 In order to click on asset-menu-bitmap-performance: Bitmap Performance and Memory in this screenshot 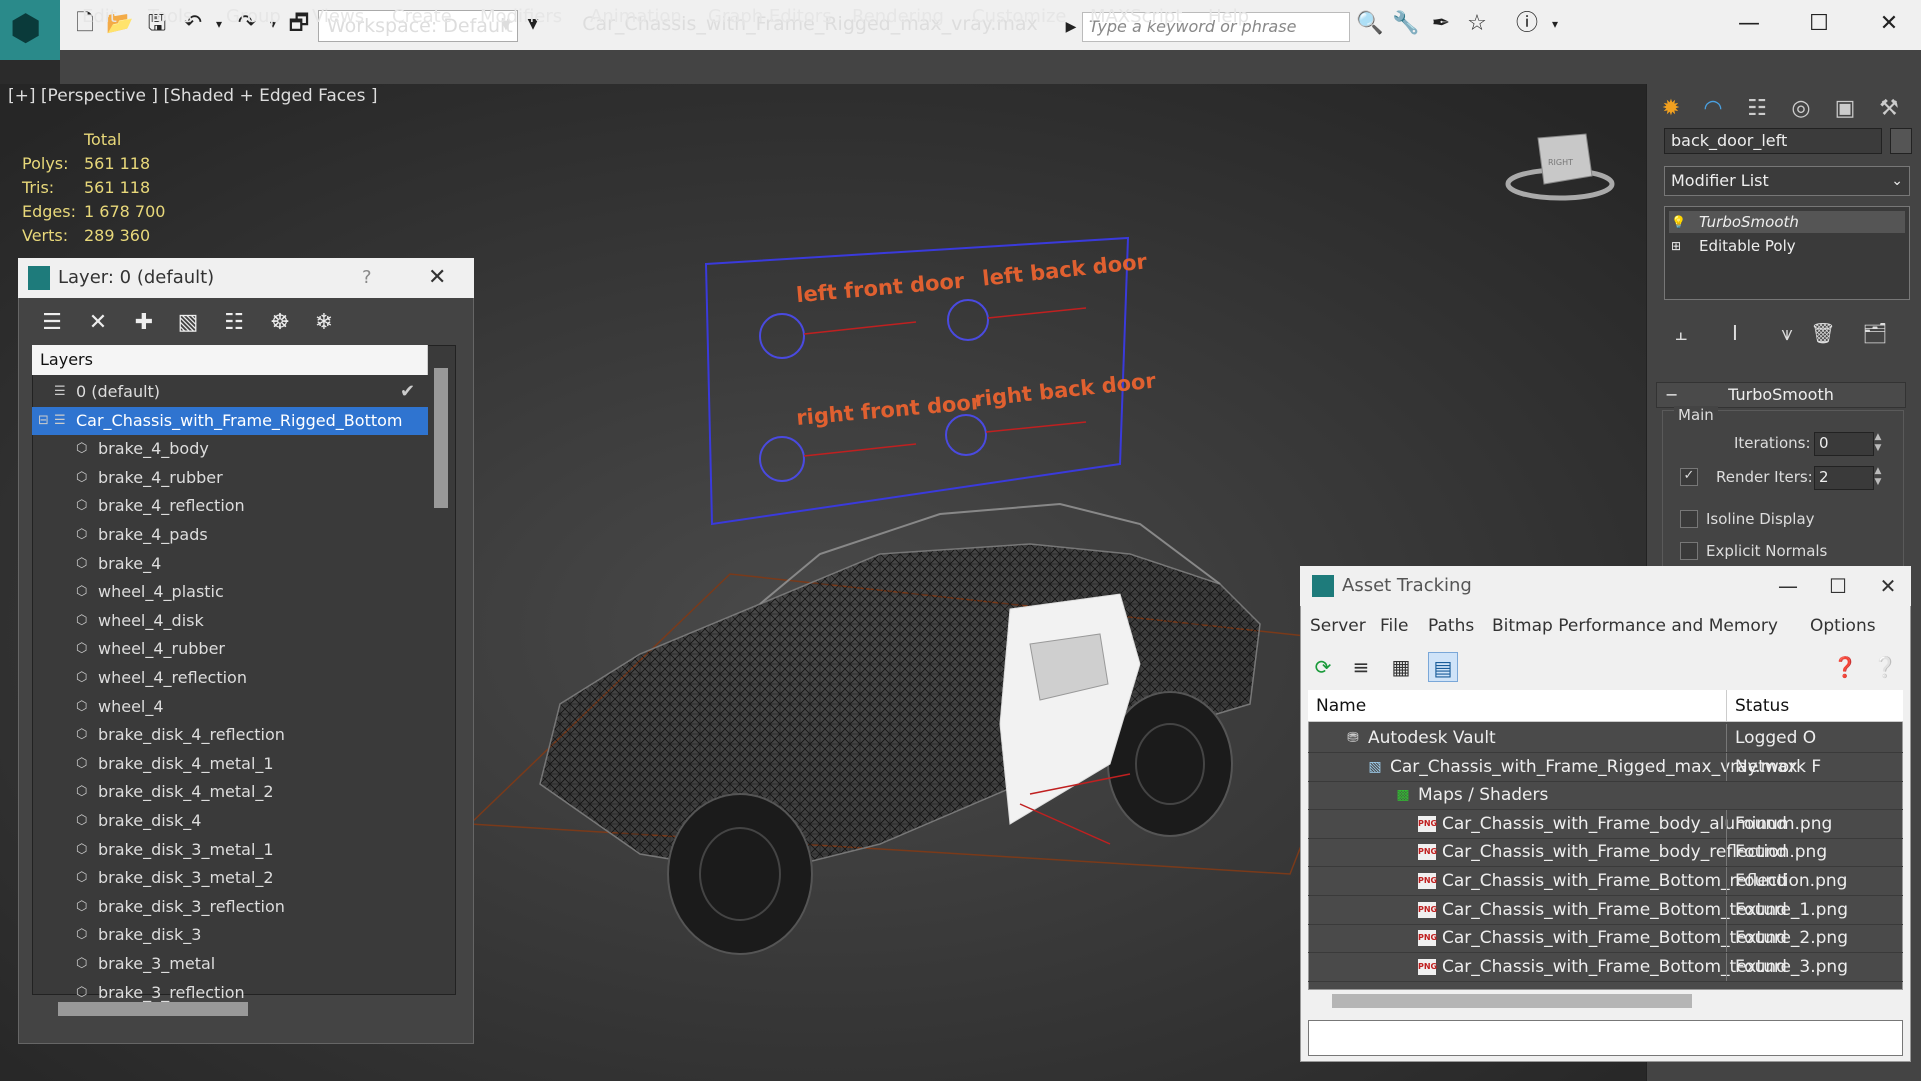, I will do `click(1635, 626)`.